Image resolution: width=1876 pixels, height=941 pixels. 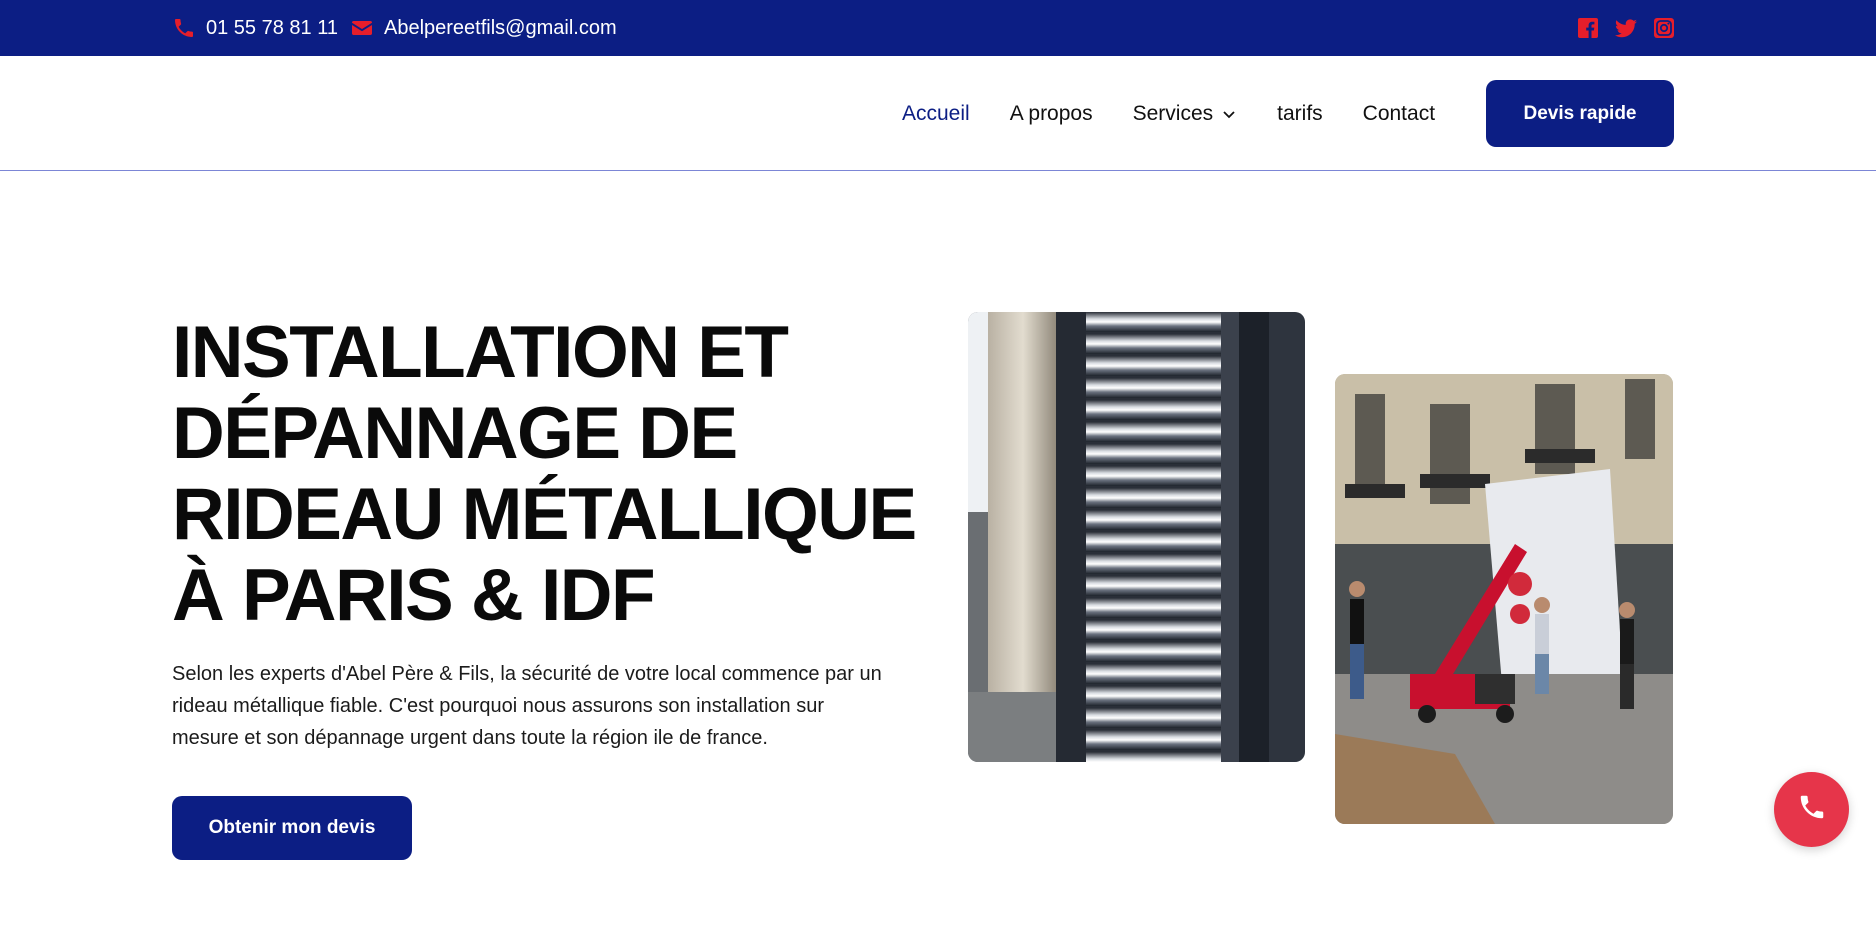 I want to click on installation-crane-photo, so click(x=1504, y=599).